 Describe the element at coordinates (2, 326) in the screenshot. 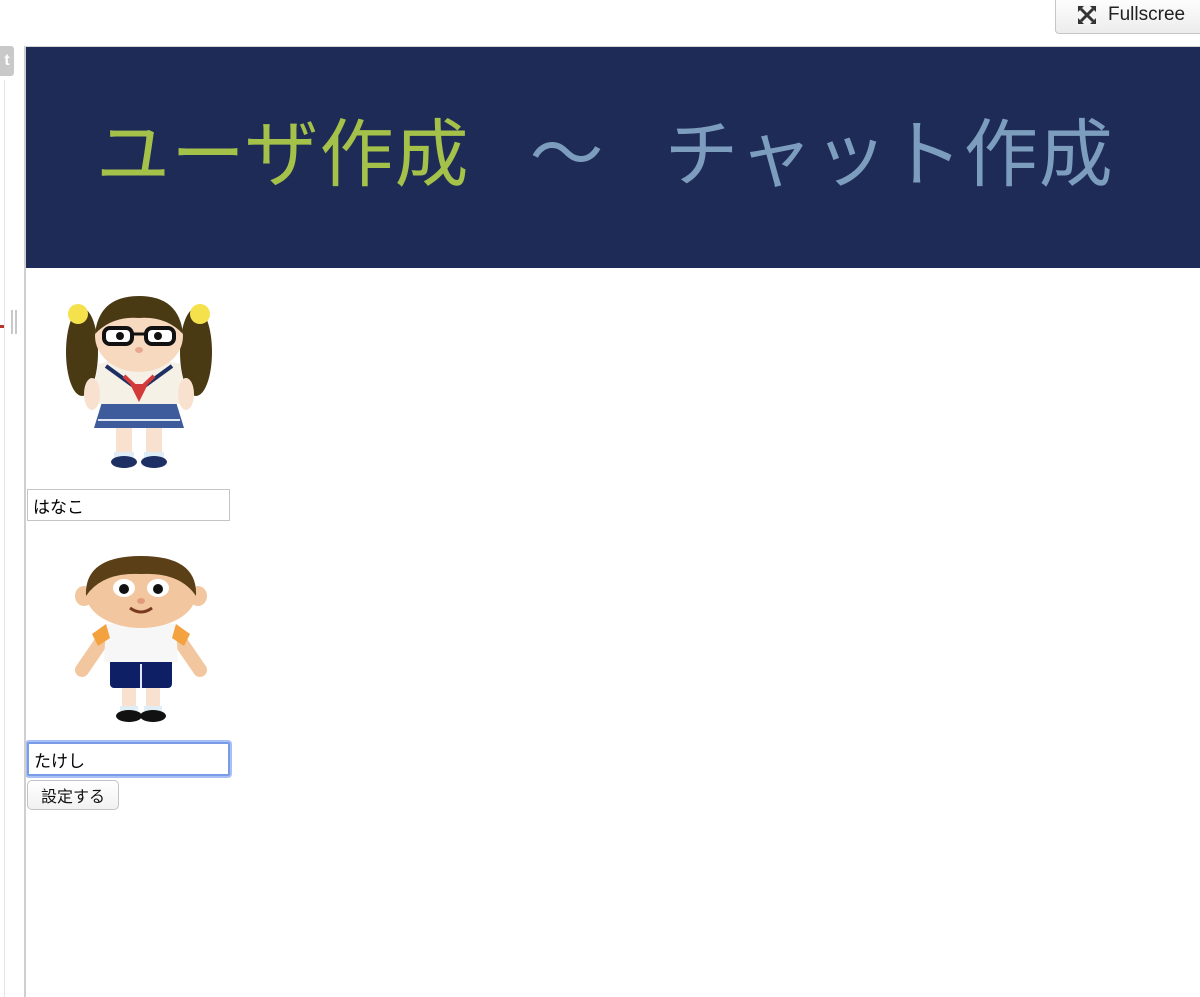

I see `gutter-marker` at that location.